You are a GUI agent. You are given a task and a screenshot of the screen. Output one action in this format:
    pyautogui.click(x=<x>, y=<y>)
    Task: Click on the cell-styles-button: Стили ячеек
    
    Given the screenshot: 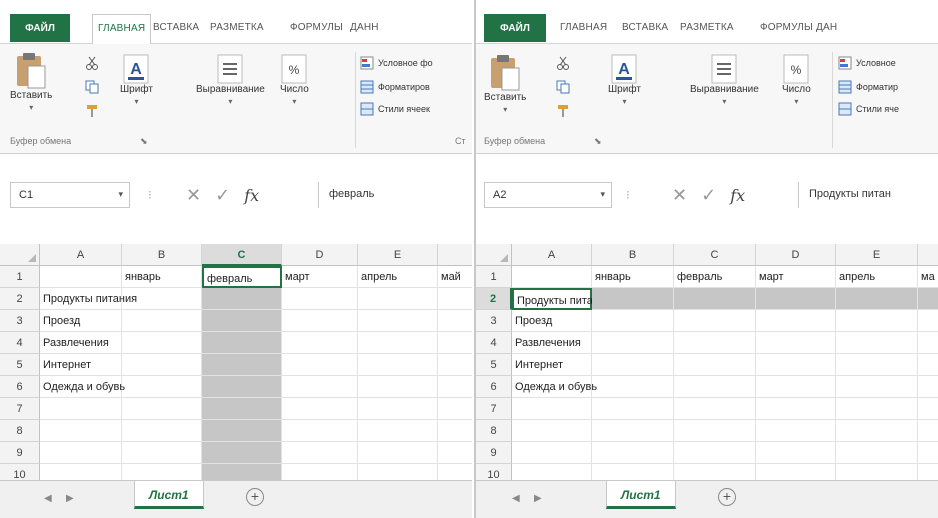 What is the action you would take?
    pyautogui.click(x=395, y=109)
    